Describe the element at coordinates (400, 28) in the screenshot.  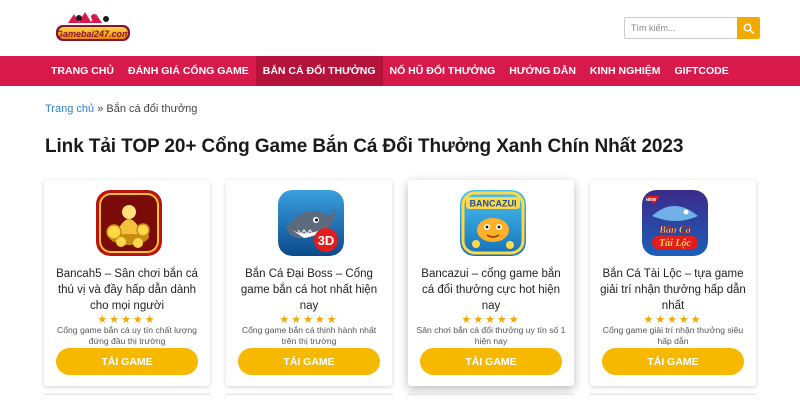
I see `site-header: Gamebai247.com` at that location.